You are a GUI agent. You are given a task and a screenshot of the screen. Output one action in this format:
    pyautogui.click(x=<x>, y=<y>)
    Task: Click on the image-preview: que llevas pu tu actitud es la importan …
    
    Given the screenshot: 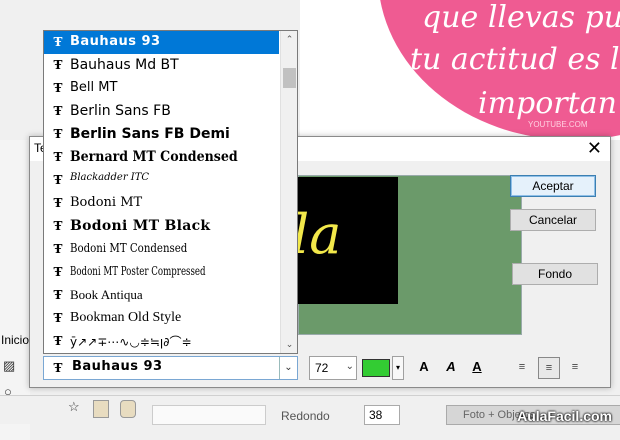 What is the action you would take?
    pyautogui.click(x=495, y=70)
    